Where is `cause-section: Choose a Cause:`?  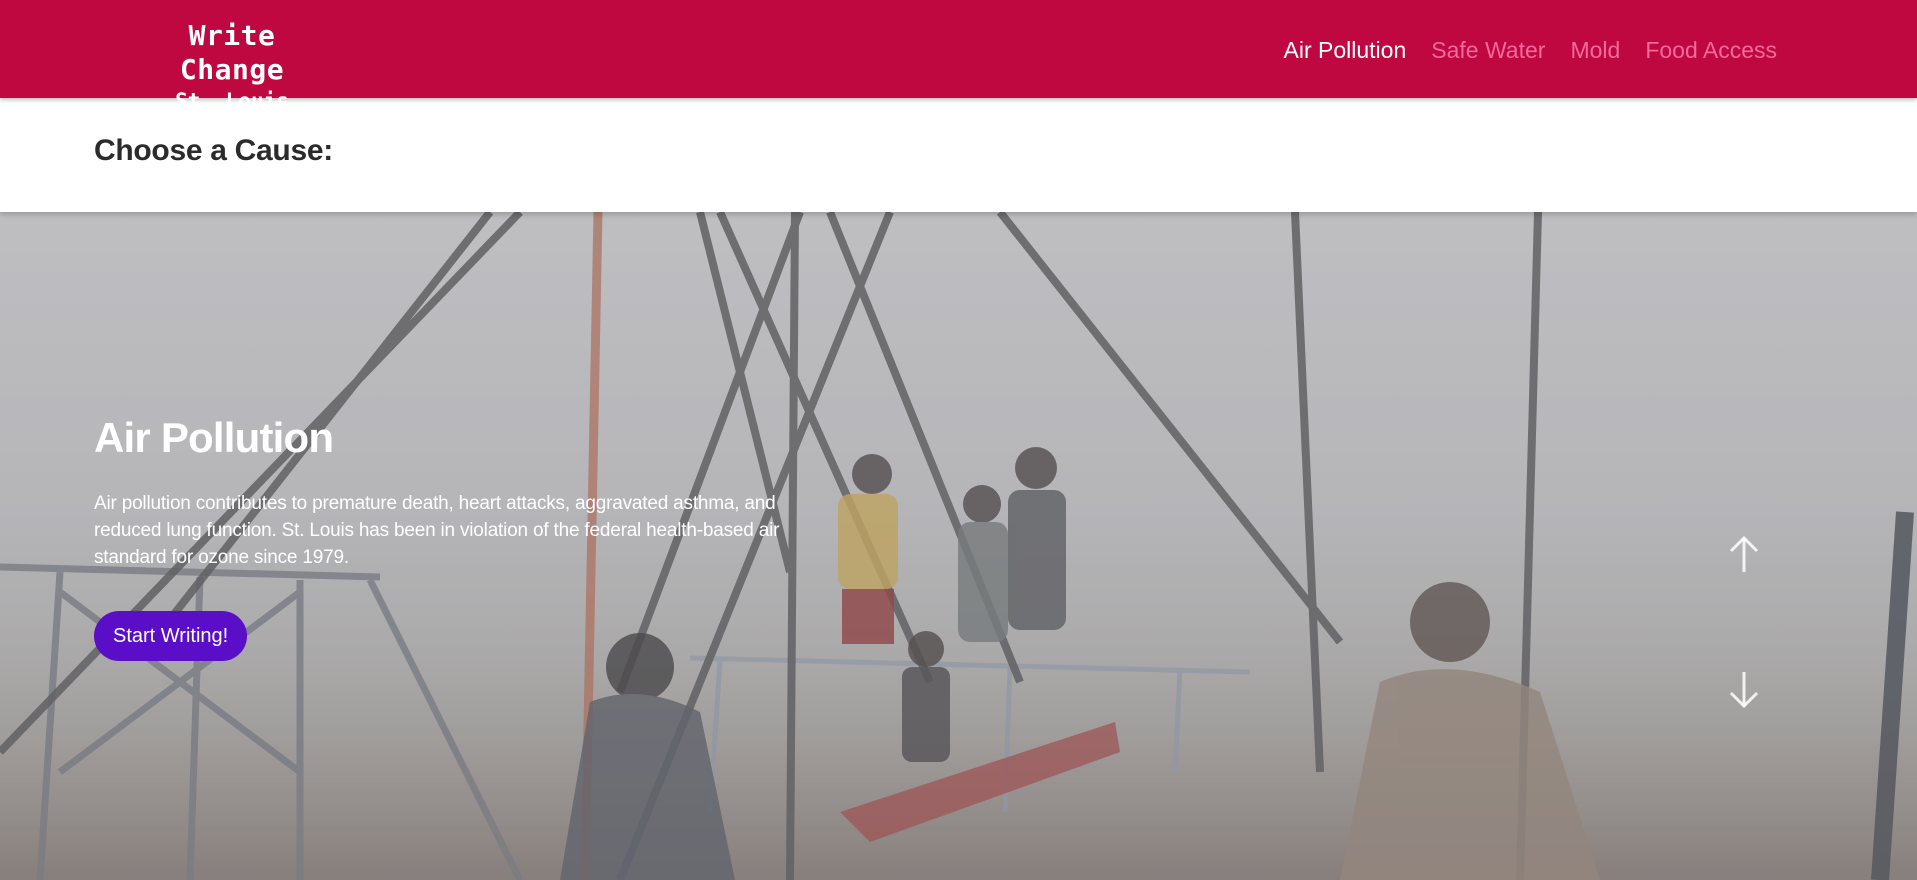
cause-section: Choose a Cause: is located at coordinates (958, 155).